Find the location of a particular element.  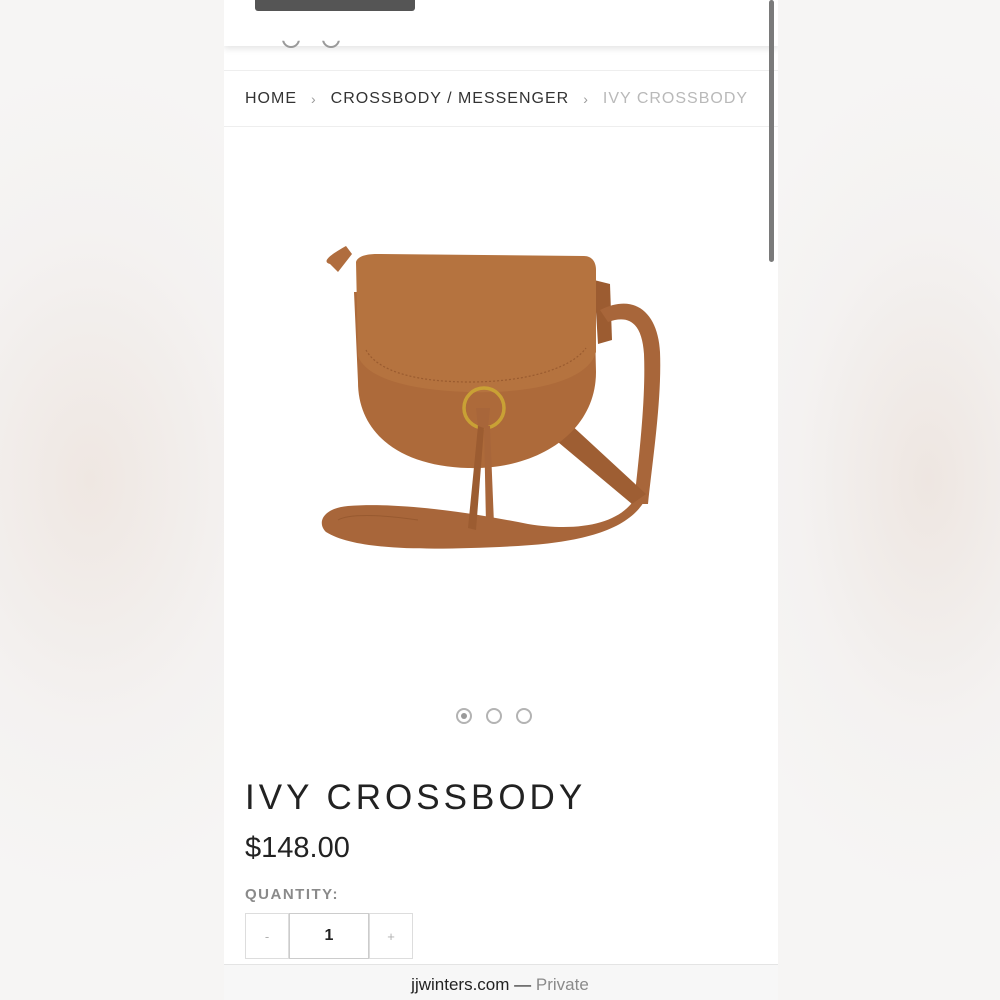

breadcrumb-home-link: HOME is located at coordinates (271, 99).